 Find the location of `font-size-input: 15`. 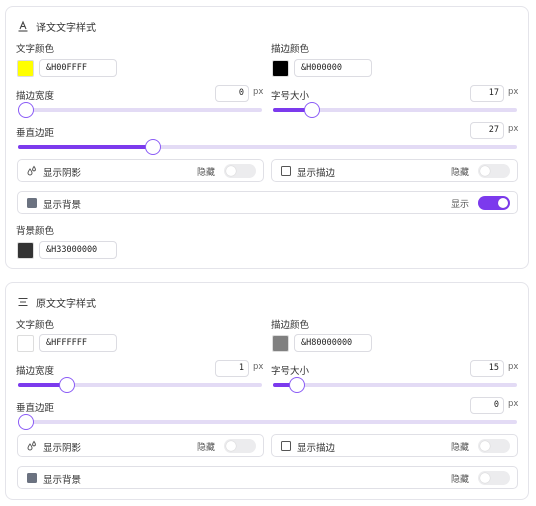

font-size-input: 15 is located at coordinates (487, 368).